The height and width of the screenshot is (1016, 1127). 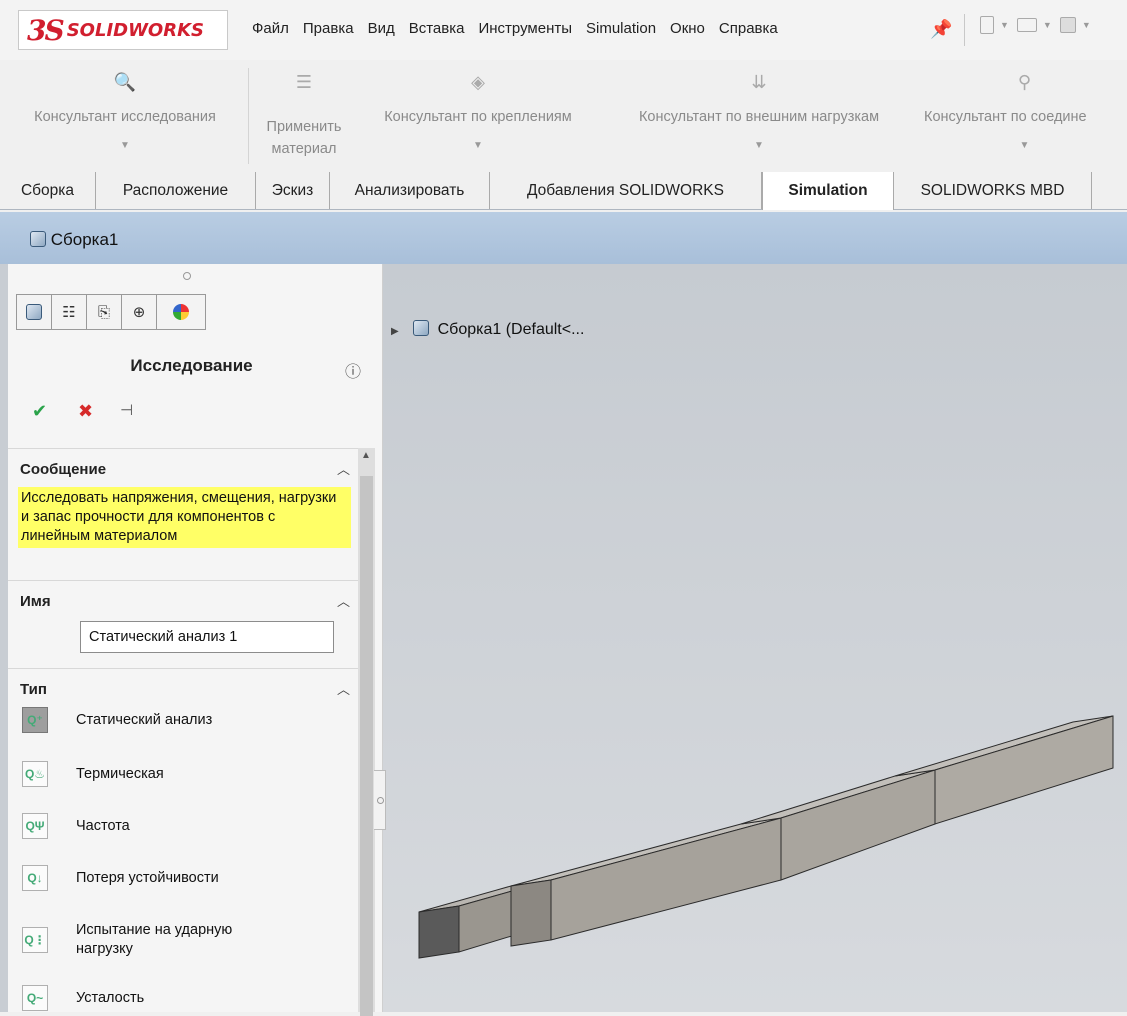 What do you see at coordinates (207, 637) in the screenshot?
I see `study-name-input` at bounding box center [207, 637].